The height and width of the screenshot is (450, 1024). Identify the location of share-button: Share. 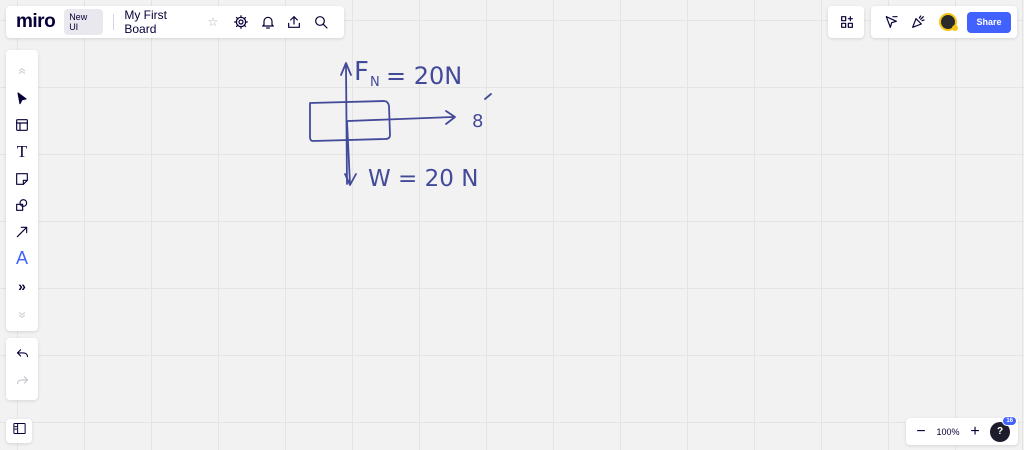
(989, 22).